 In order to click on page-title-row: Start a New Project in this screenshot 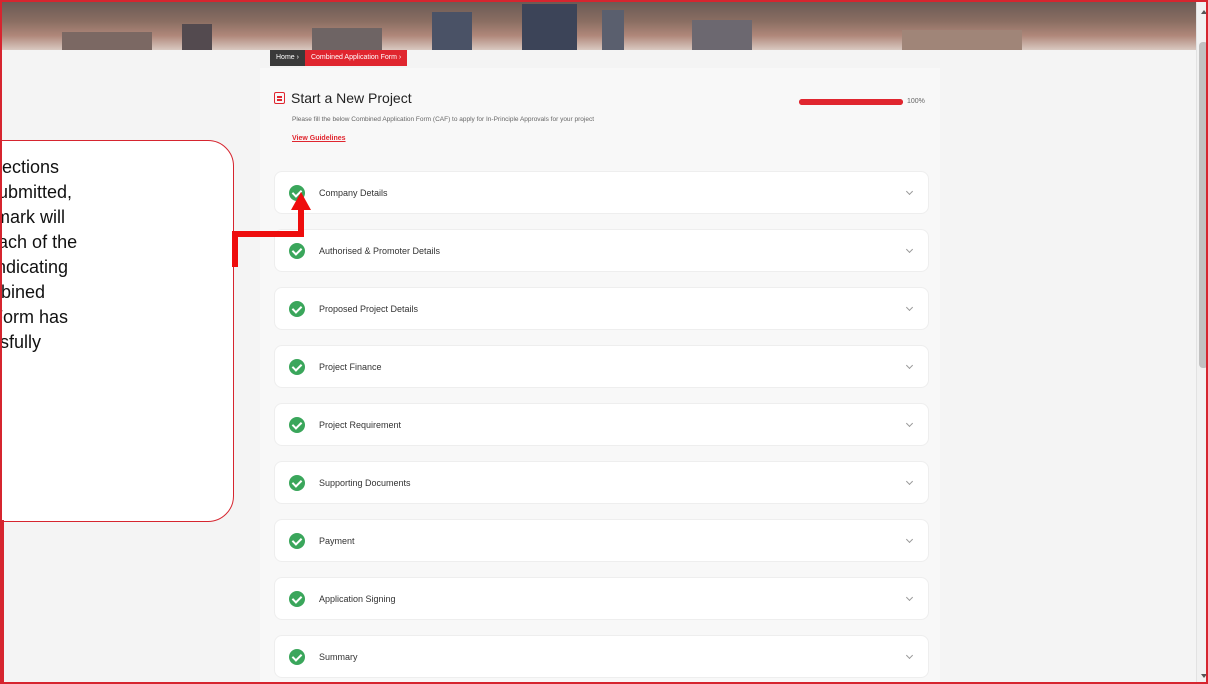, I will do `click(343, 98)`.